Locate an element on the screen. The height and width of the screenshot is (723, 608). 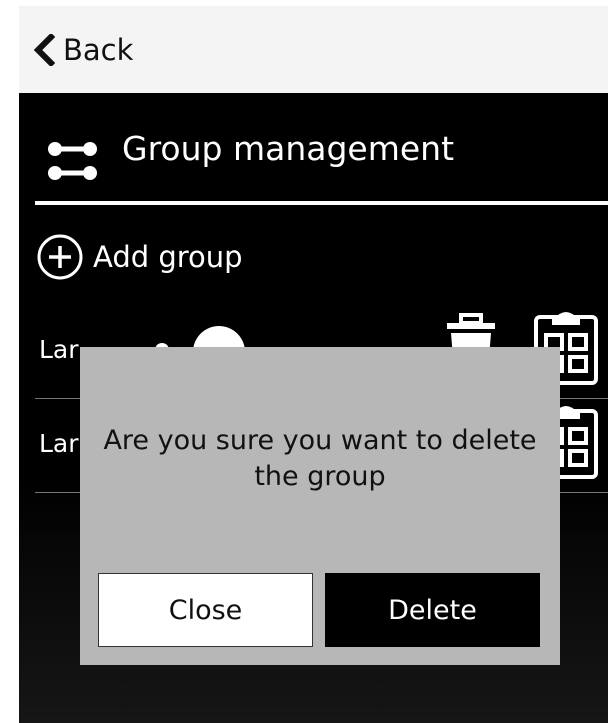
add-group-button: Add group is located at coordinates (139, 257).